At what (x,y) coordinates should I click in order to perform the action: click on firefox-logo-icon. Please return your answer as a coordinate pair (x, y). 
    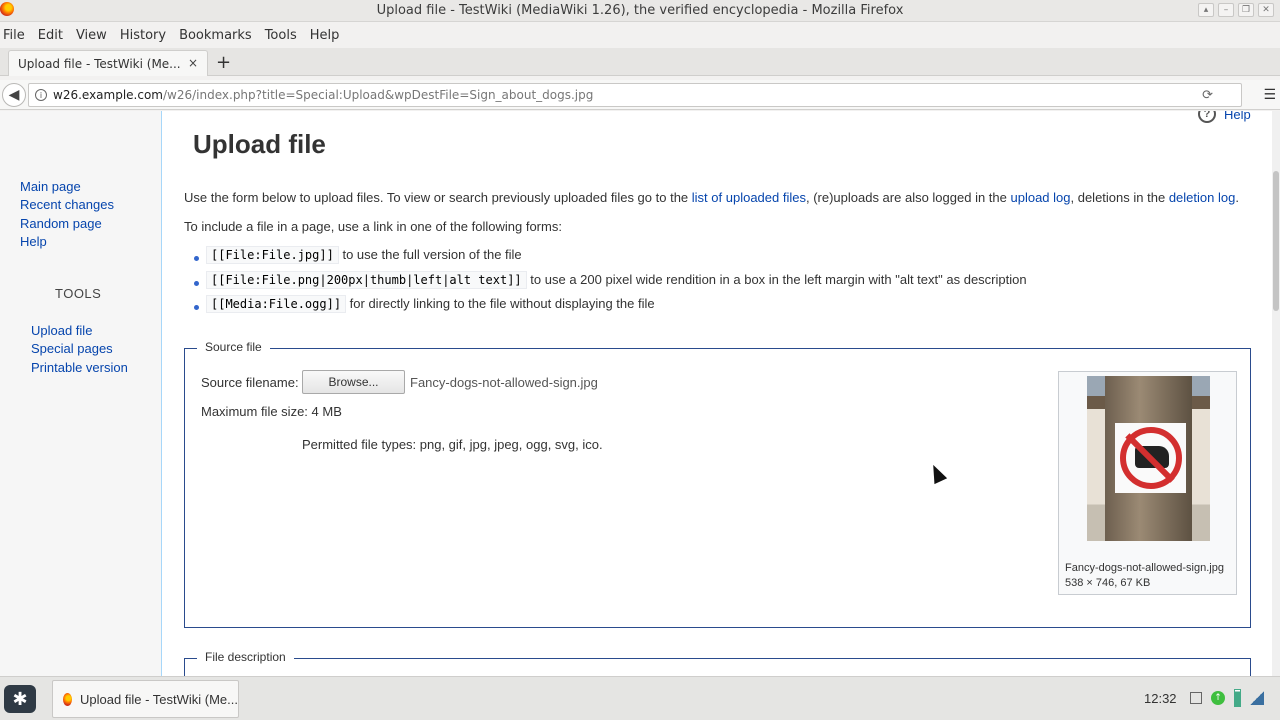
    Looking at the image, I should click on (7, 9).